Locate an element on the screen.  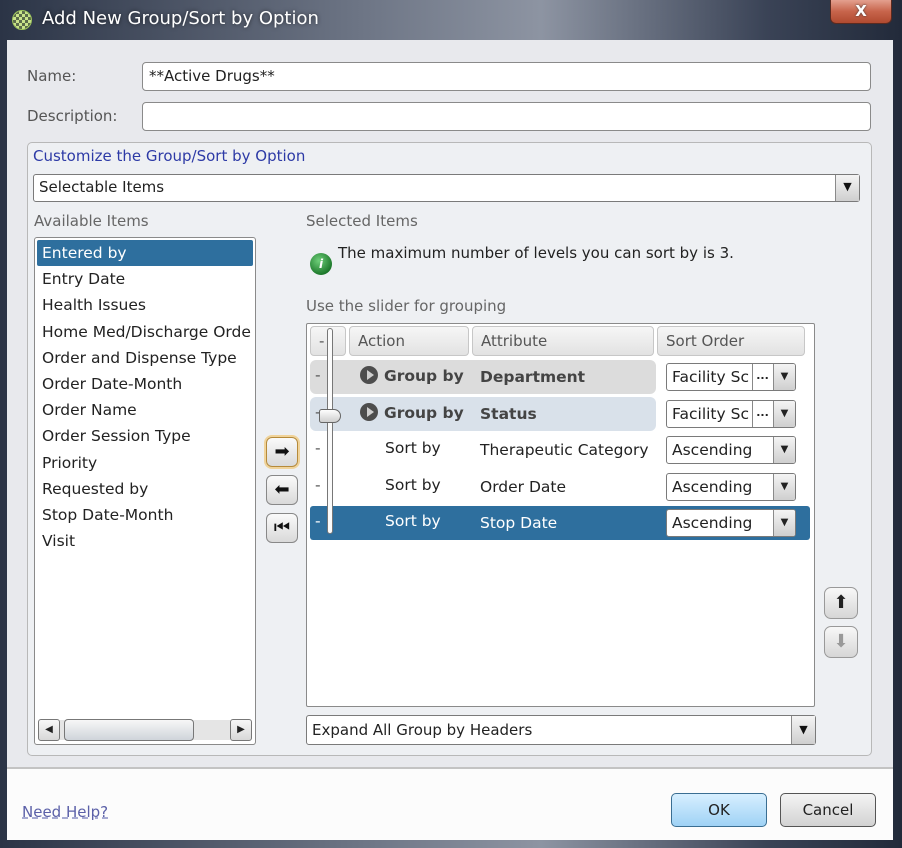
slider-hint: Use the slider for grouping is located at coordinates (406, 306).